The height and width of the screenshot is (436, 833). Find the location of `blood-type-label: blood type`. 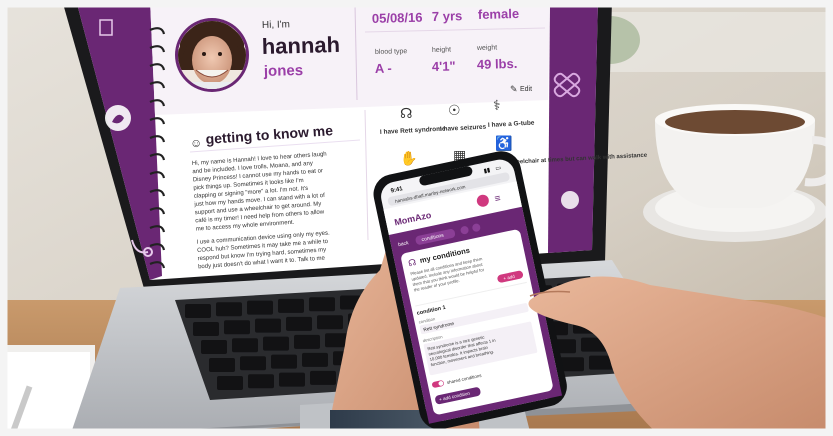

blood-type-label: blood type is located at coordinates (391, 52).